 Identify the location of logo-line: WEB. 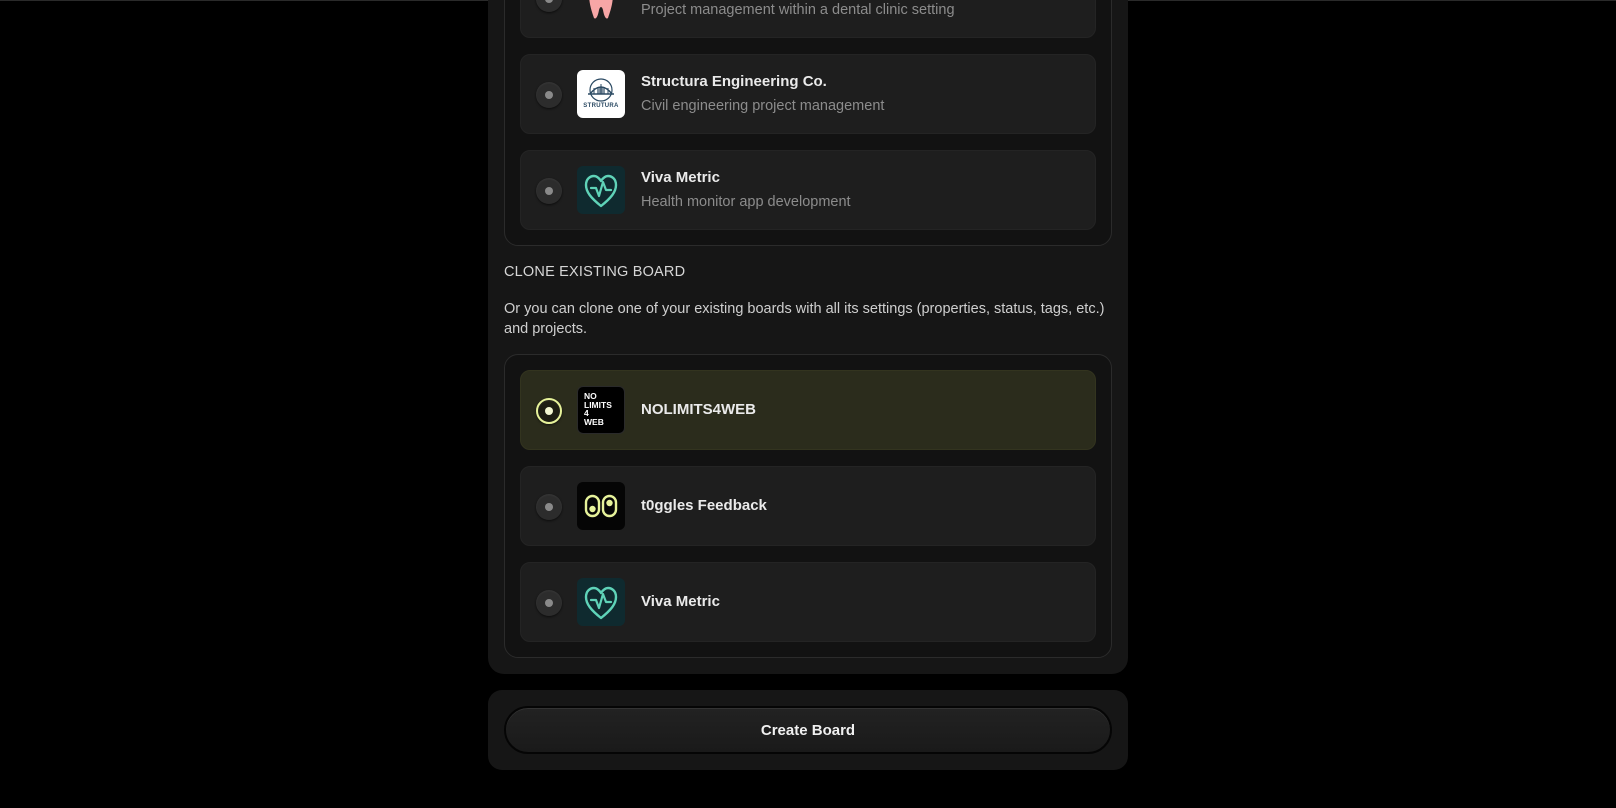
(594, 421).